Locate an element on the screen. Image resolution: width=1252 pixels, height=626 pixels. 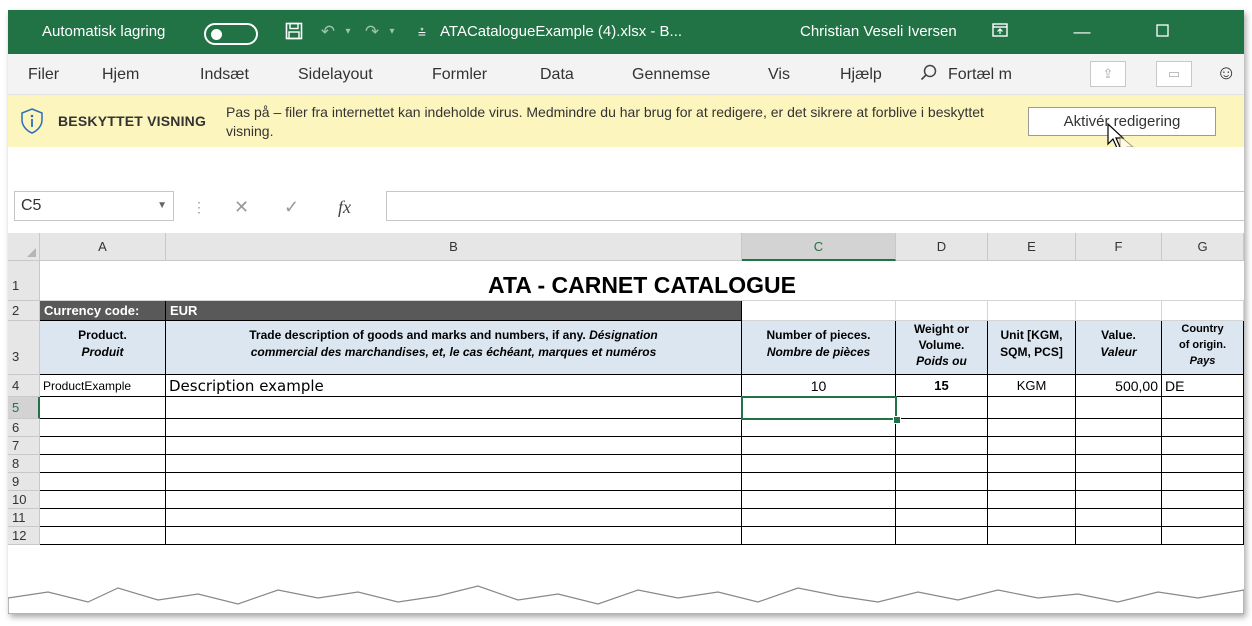
column-header-a: A is located at coordinates (103, 247).